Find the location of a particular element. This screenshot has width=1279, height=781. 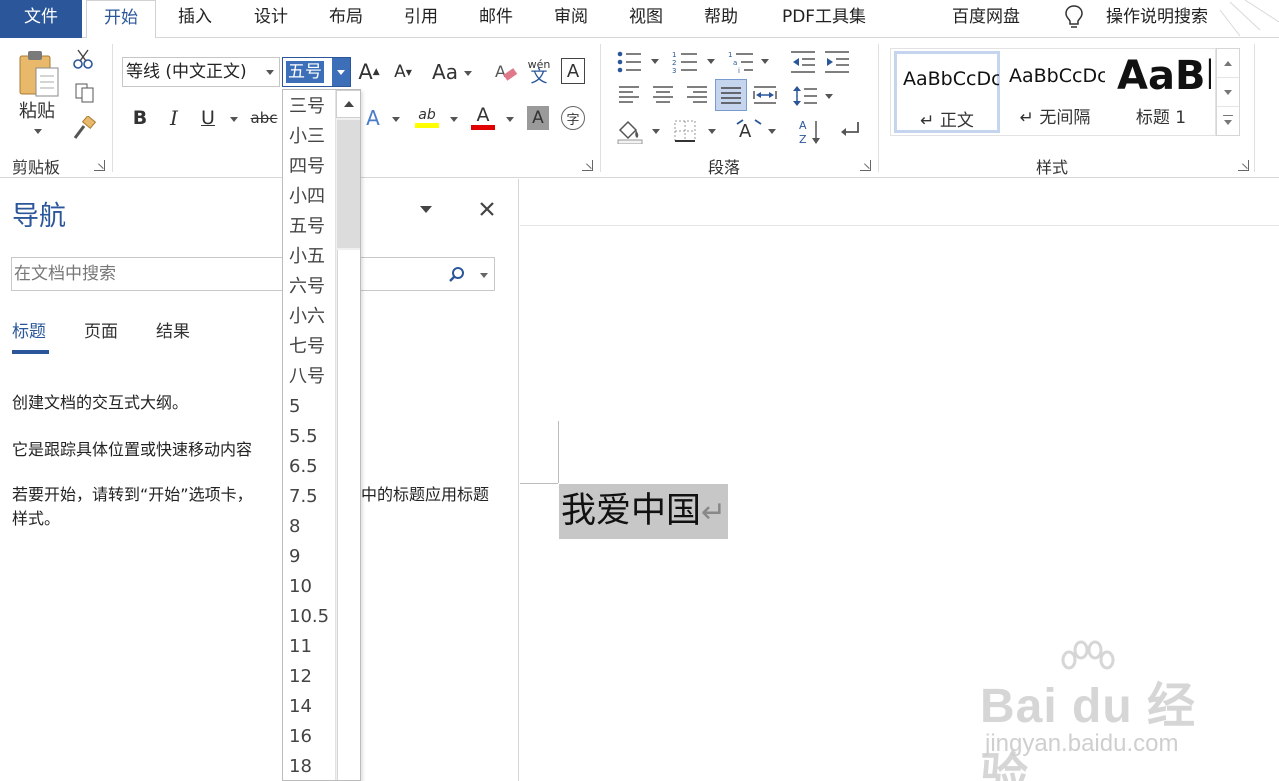

font-size-option: 14 is located at coordinates (309, 707).